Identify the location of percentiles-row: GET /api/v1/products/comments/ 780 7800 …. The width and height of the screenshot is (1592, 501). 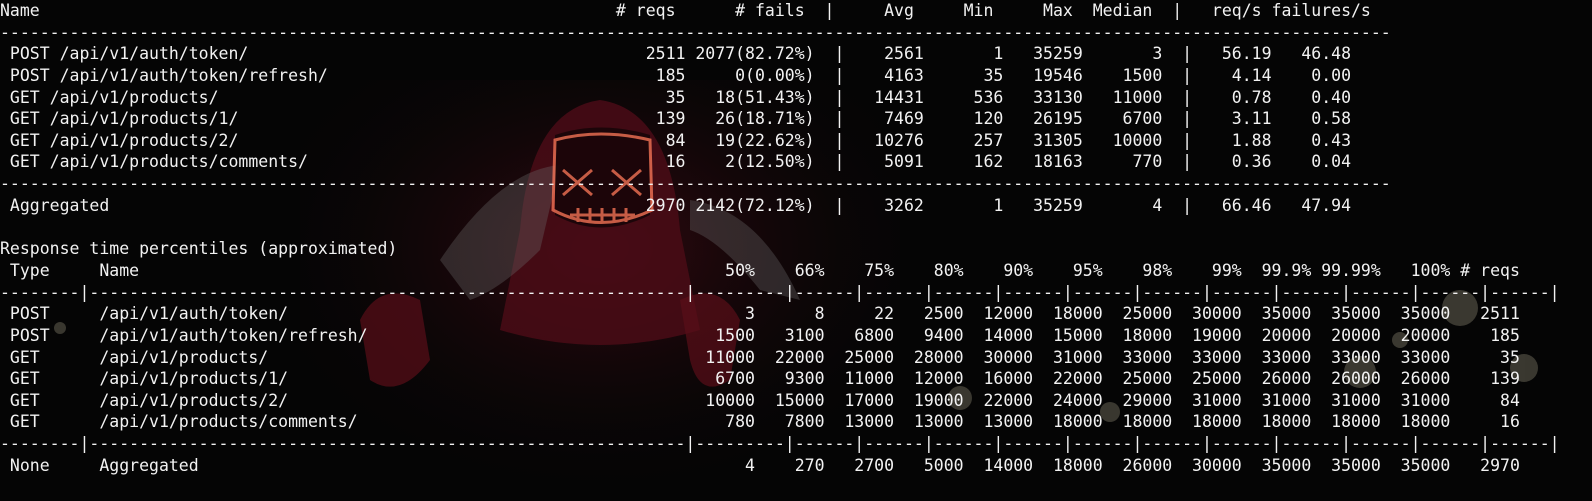
(760, 421).